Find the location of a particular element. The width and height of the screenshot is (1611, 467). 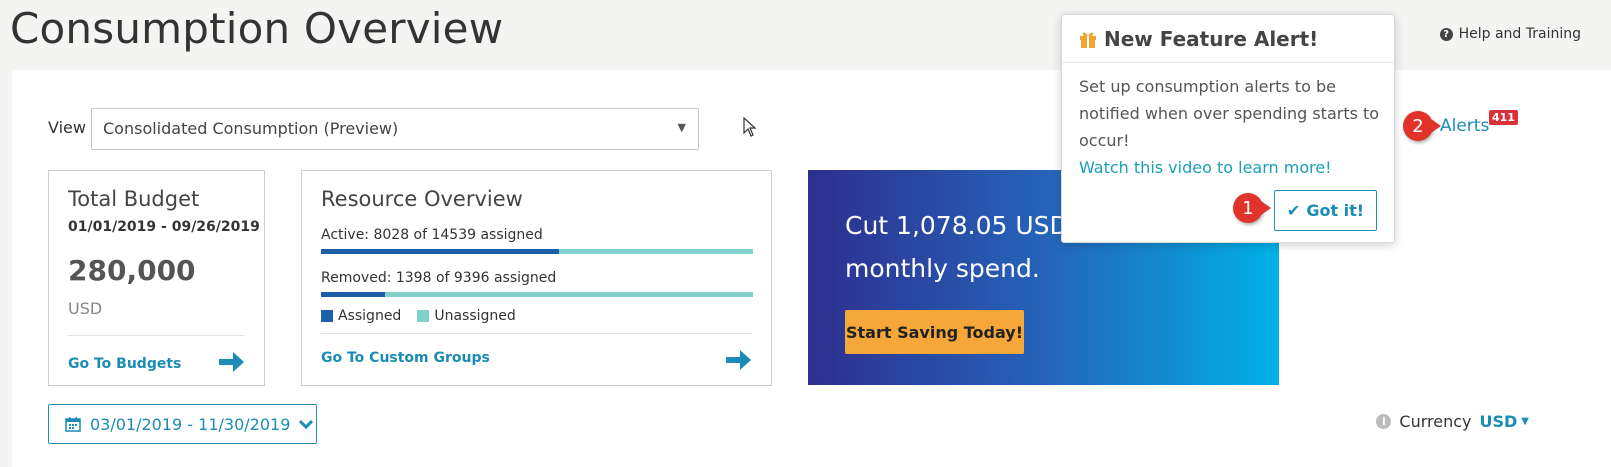

watch-video-link: Watch this video to learn more! is located at coordinates (1231, 167).